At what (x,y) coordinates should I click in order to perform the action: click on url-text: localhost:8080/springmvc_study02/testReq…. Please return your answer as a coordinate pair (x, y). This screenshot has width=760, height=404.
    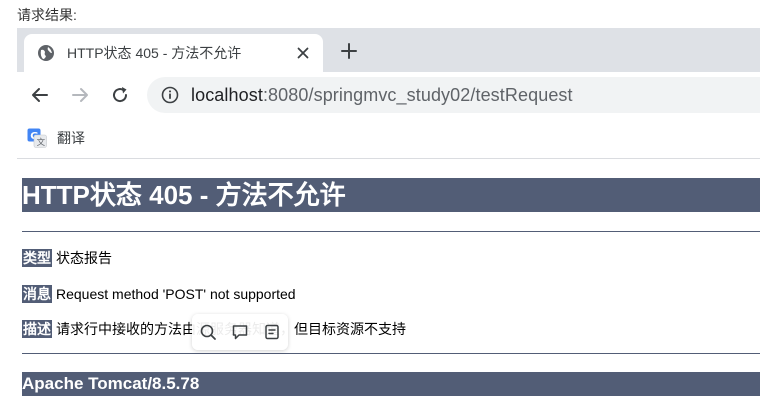
    Looking at the image, I should click on (382, 95).